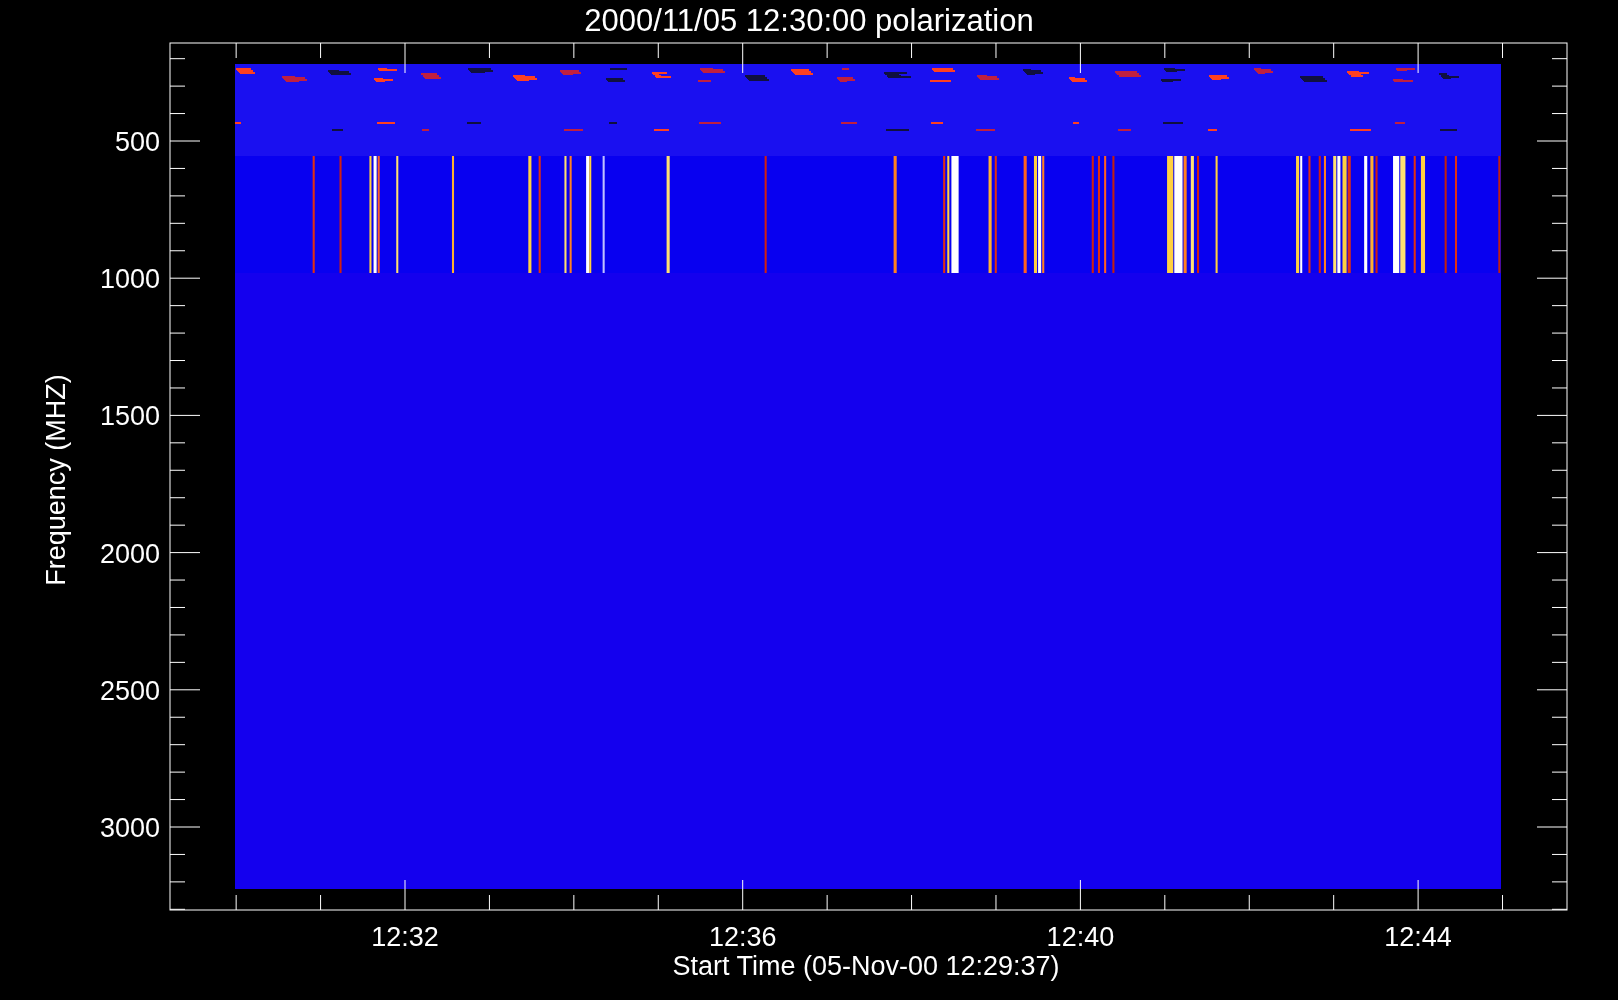  Describe the element at coordinates (866, 966) in the screenshot. I see `axis-label: Start Time (05-Nov-00 12:29:37)` at that location.